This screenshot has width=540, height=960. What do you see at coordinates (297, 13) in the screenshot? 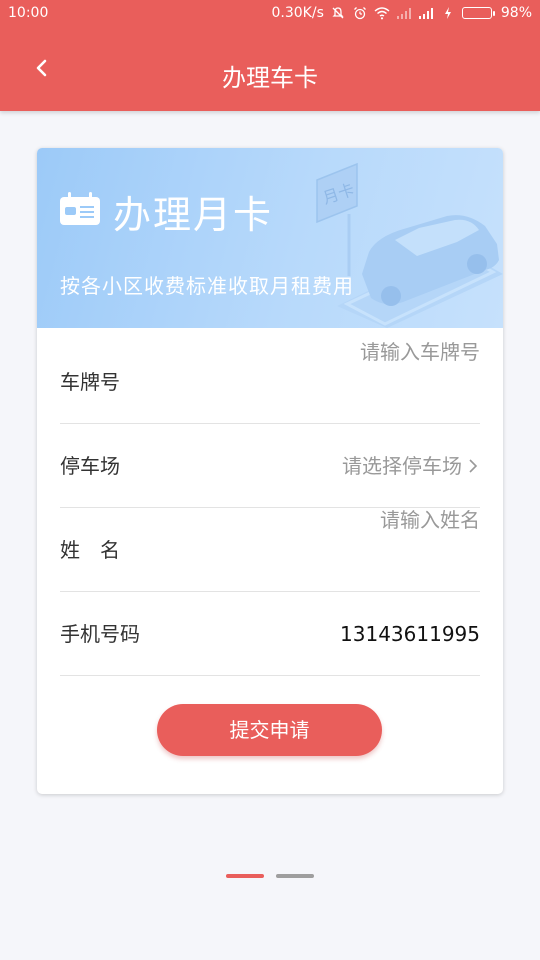
I see `network-speed: 0.30K/s` at bounding box center [297, 13].